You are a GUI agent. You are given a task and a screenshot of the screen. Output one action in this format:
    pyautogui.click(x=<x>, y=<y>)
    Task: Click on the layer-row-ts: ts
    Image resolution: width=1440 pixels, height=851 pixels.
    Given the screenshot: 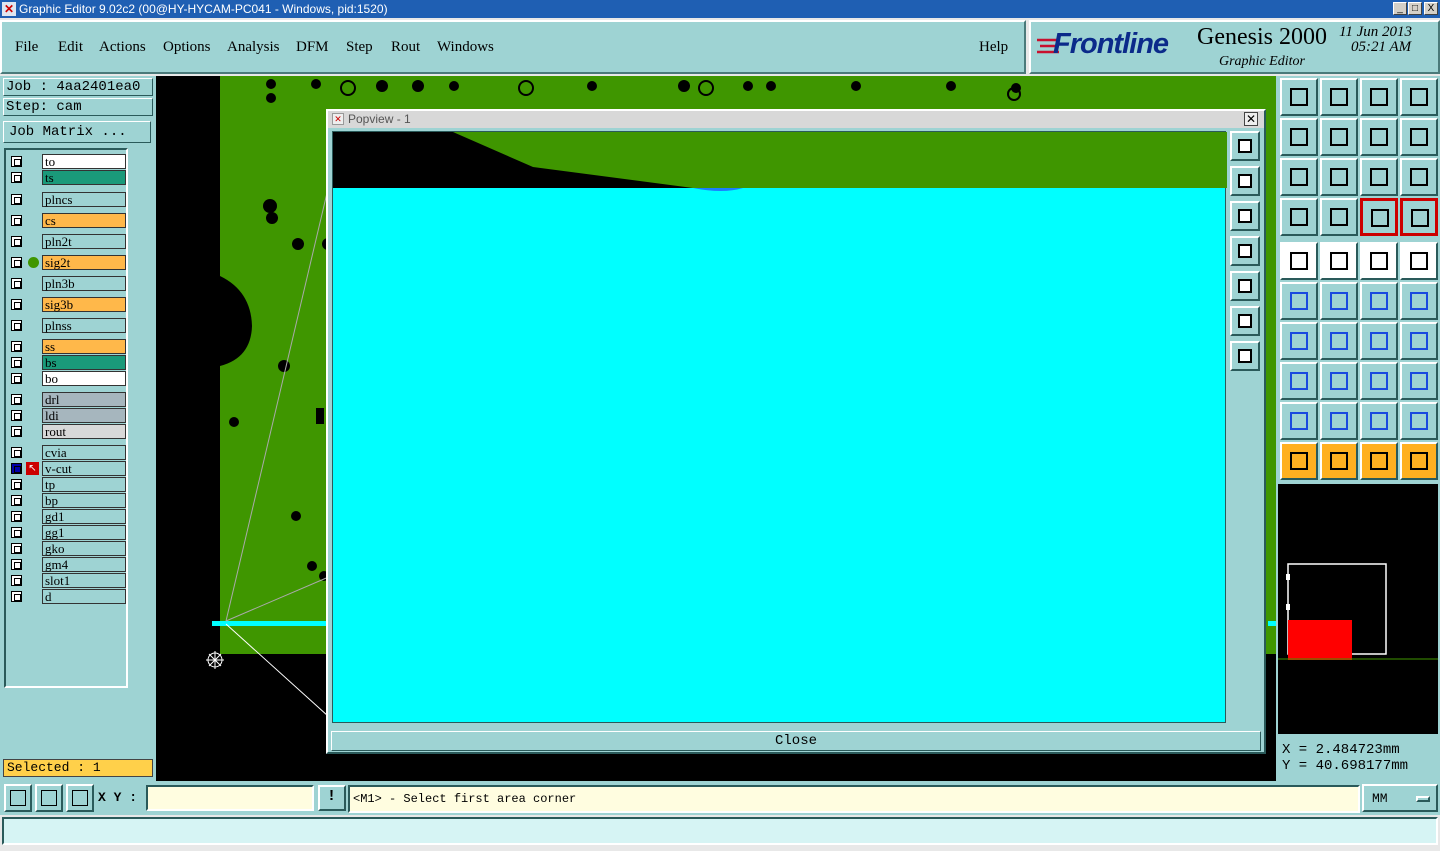 What is the action you would take?
    pyautogui.click(x=67, y=177)
    